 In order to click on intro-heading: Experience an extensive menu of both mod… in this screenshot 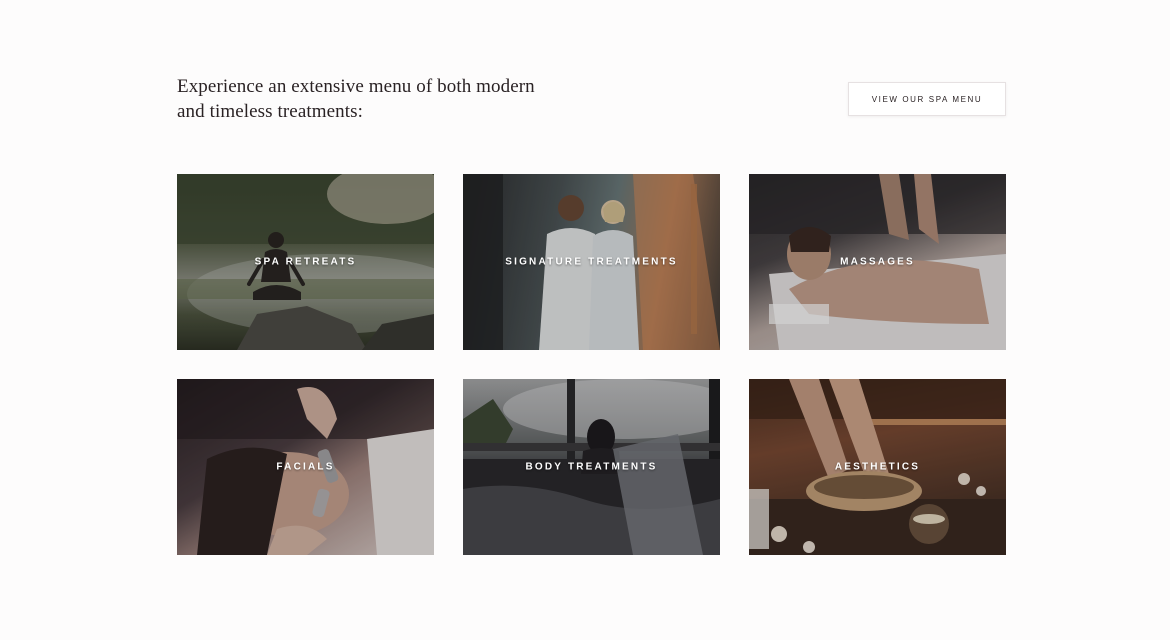, I will do `click(377, 99)`.